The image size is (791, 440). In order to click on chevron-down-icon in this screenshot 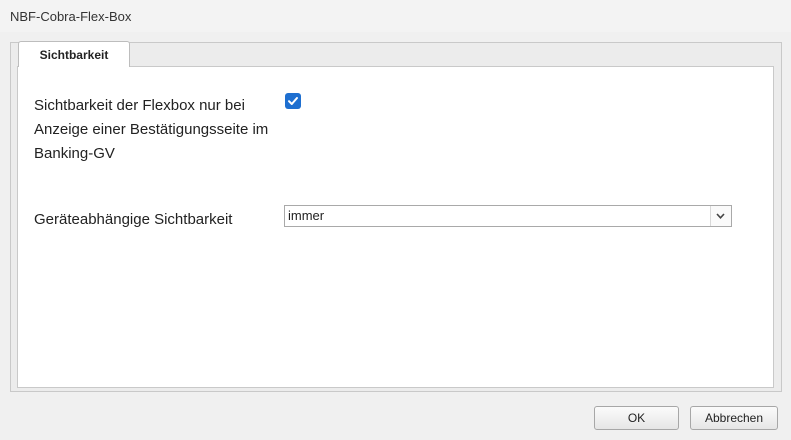, I will do `click(720, 216)`.